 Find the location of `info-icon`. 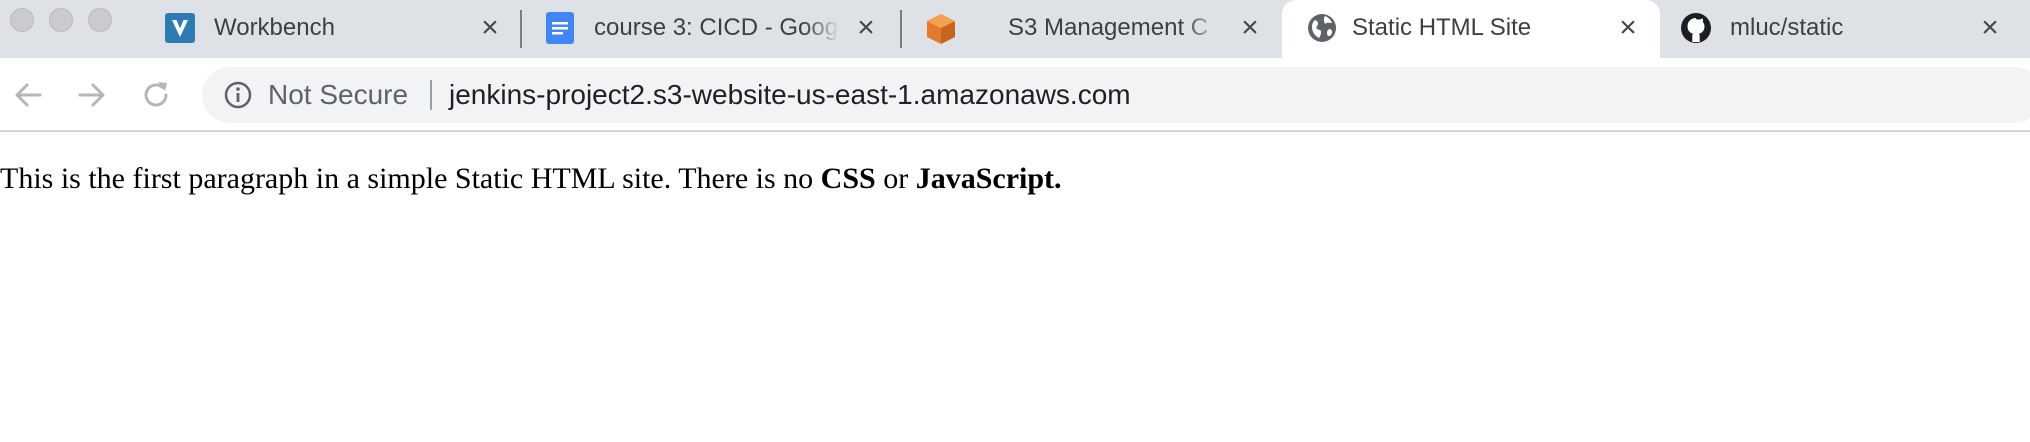

info-icon is located at coordinates (238, 95).